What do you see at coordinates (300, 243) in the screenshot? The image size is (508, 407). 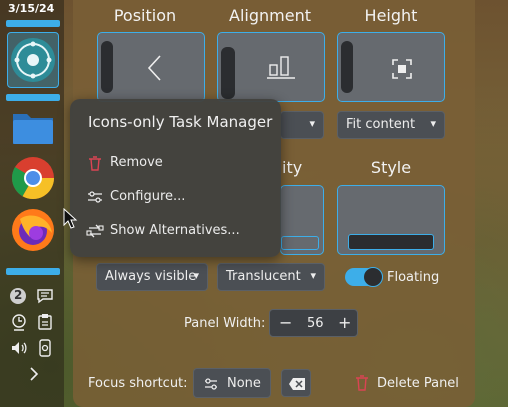 I see `opacity-preview-bar` at bounding box center [300, 243].